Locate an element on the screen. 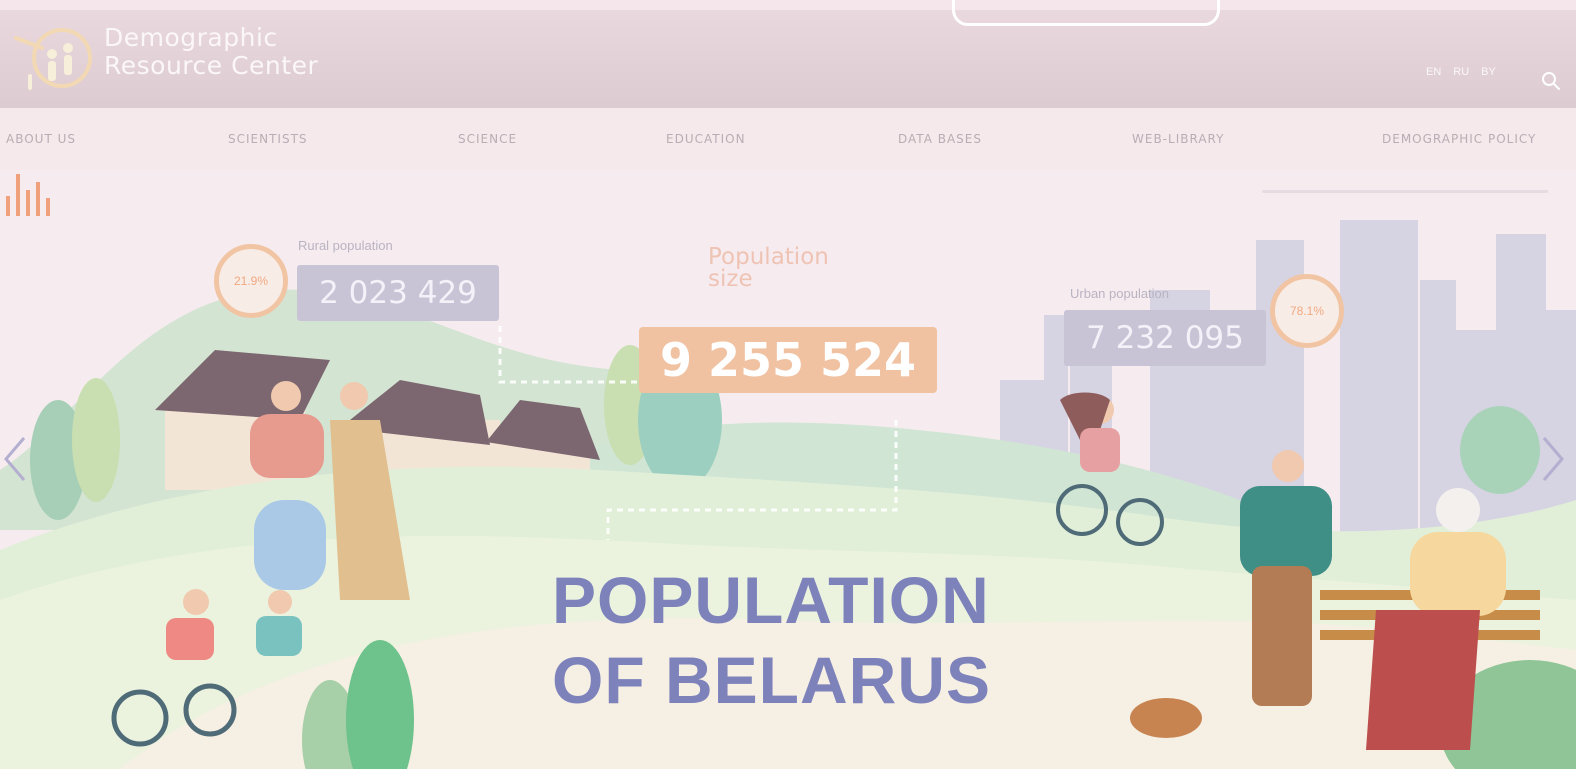 The image size is (1576, 769). population-size-title: Population size is located at coordinates (768, 269).